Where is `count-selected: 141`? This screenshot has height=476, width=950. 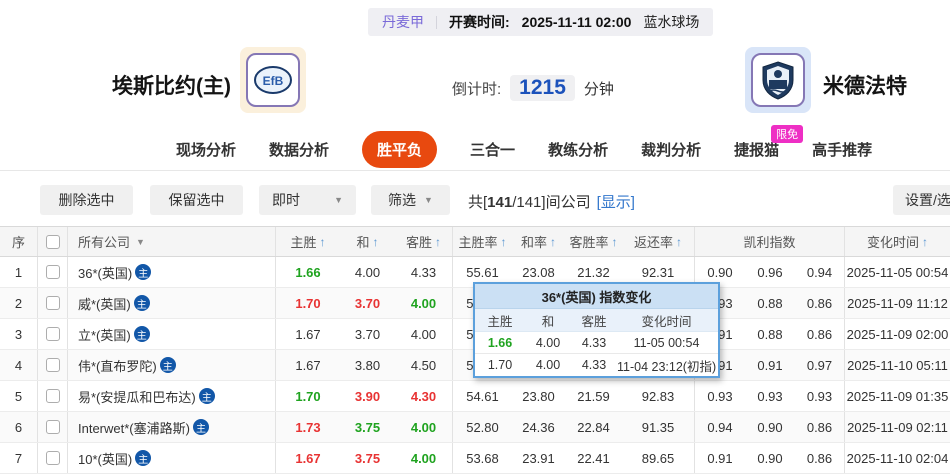
count-selected: 141 is located at coordinates (500, 202).